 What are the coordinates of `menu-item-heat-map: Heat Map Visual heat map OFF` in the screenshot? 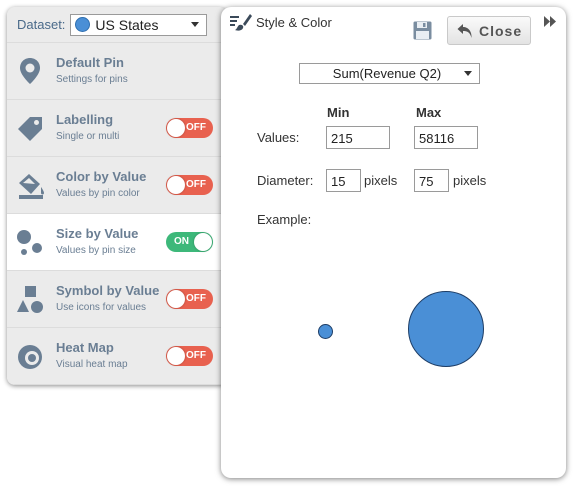 It's located at (117, 356).